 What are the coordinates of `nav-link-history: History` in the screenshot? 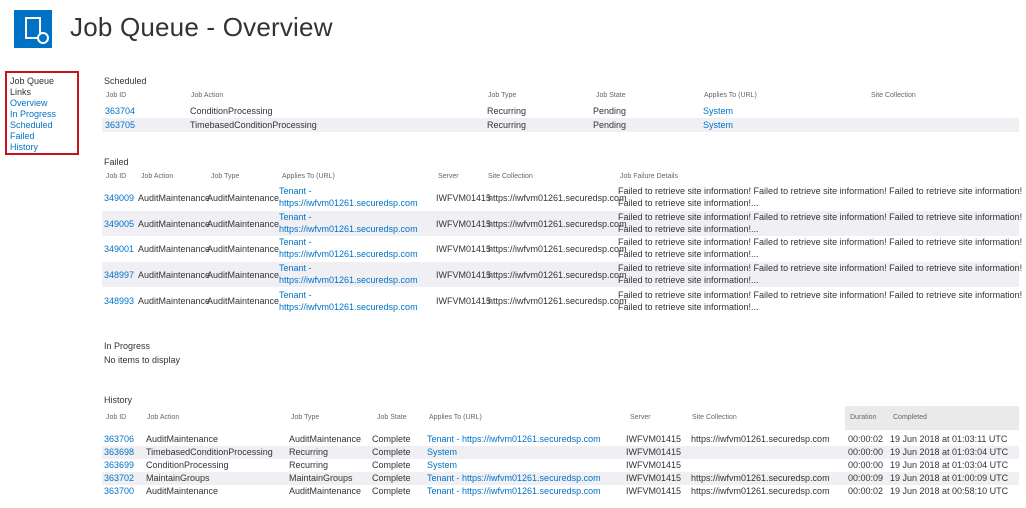 It's located at (42, 147).